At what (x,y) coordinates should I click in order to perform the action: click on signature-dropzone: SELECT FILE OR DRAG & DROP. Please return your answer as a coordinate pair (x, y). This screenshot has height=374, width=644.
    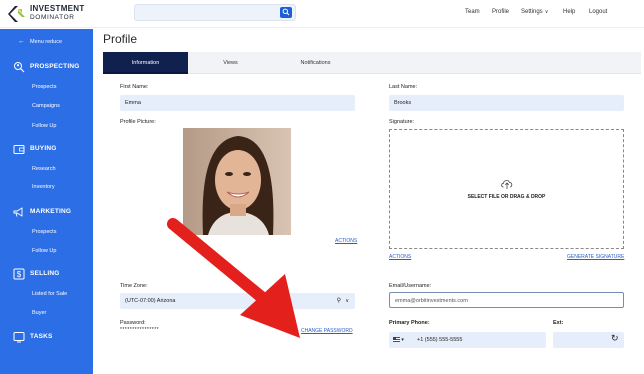
    Looking at the image, I should click on (506, 189).